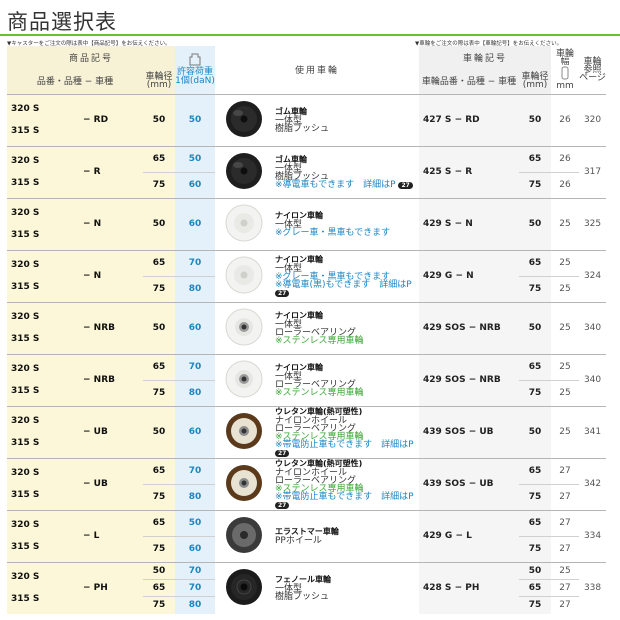 The width and height of the screenshot is (620, 620). Describe the element at coordinates (437, 588) in the screenshot. I see `wheel-code-number: 428 S` at that location.